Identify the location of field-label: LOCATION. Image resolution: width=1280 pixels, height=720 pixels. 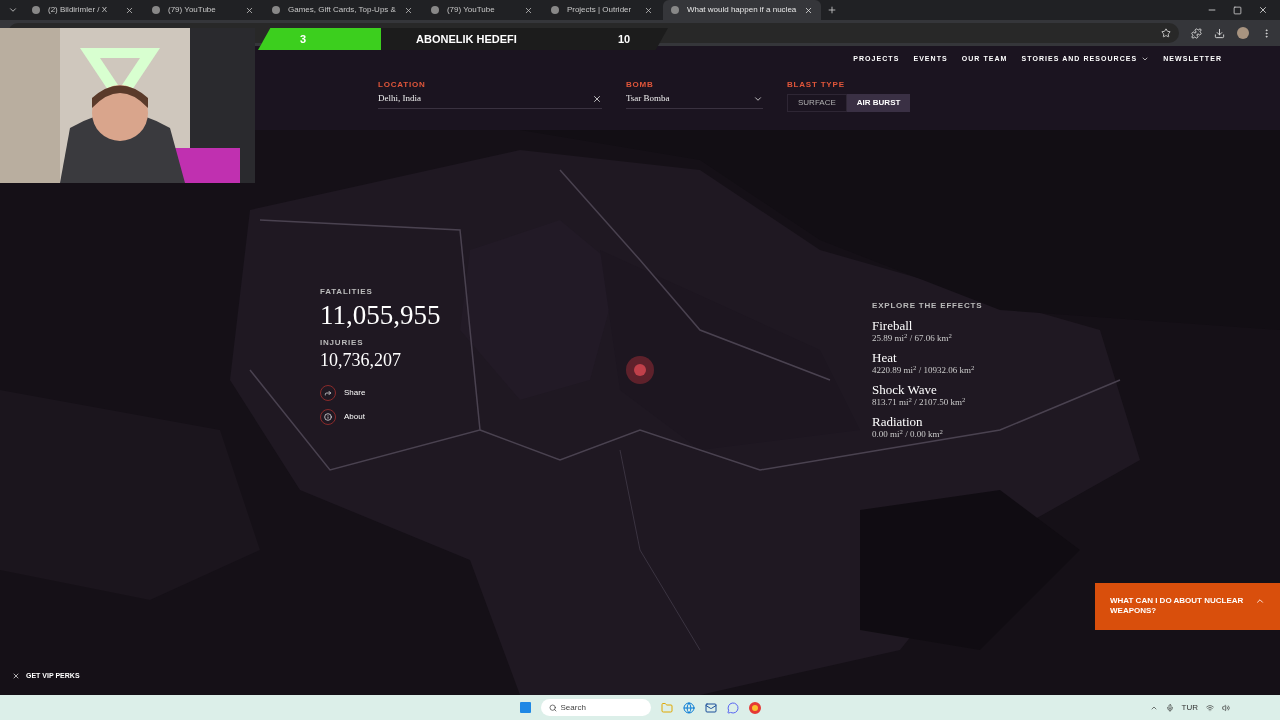
(402, 84).